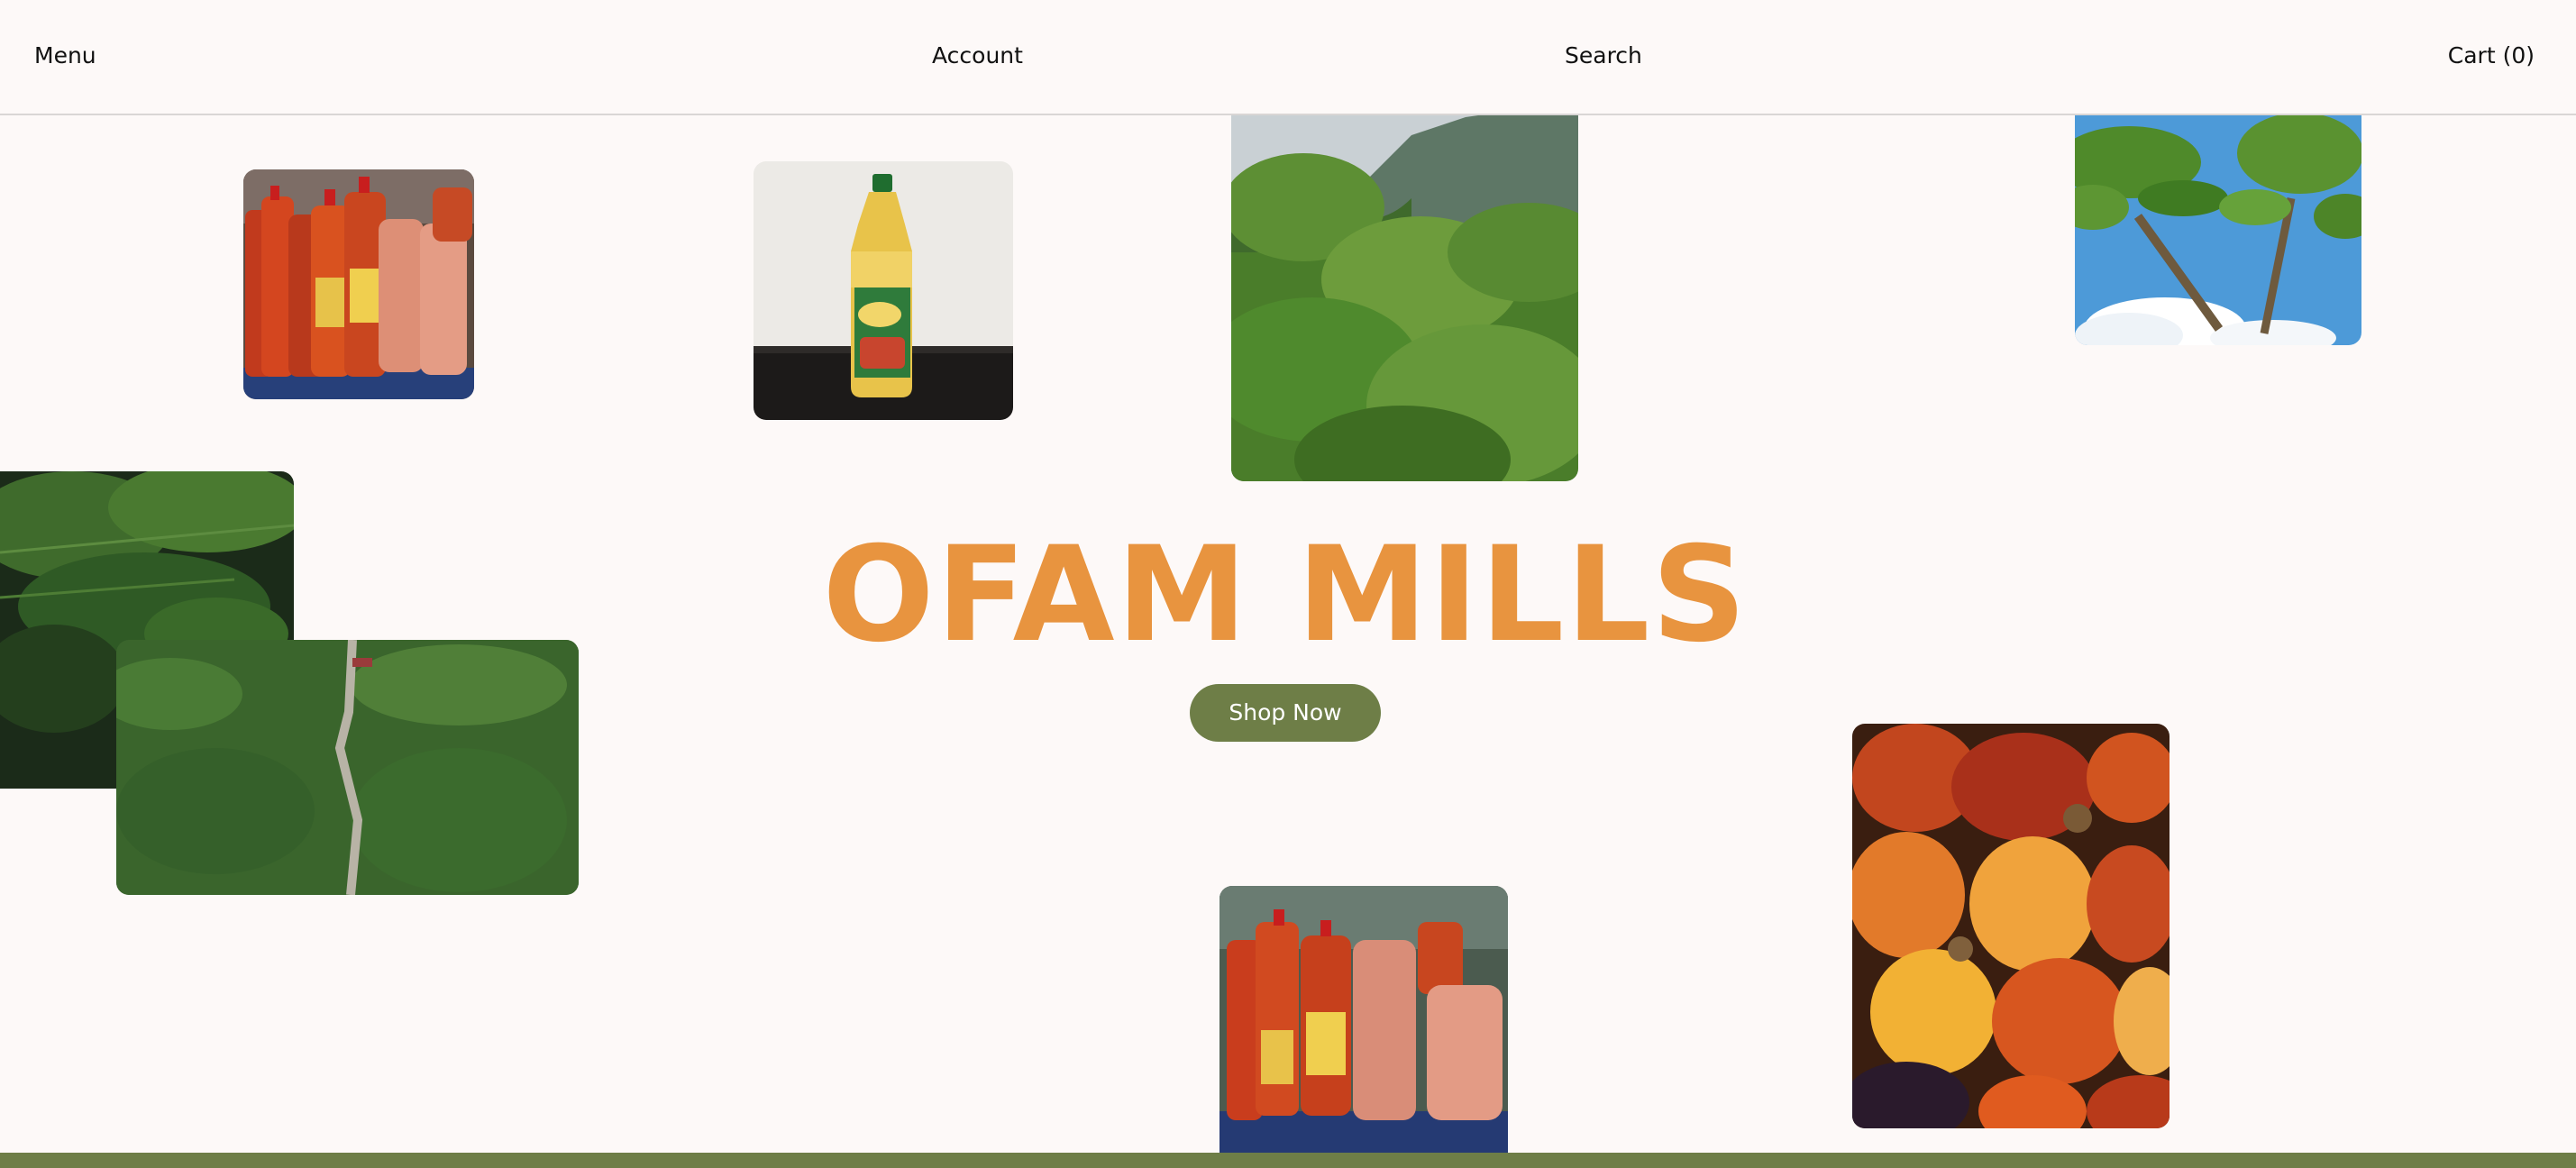 Image resolution: width=2576 pixels, height=1168 pixels. What do you see at coordinates (358, 284) in the screenshot?
I see `red-palm-oil-bottles-image` at bounding box center [358, 284].